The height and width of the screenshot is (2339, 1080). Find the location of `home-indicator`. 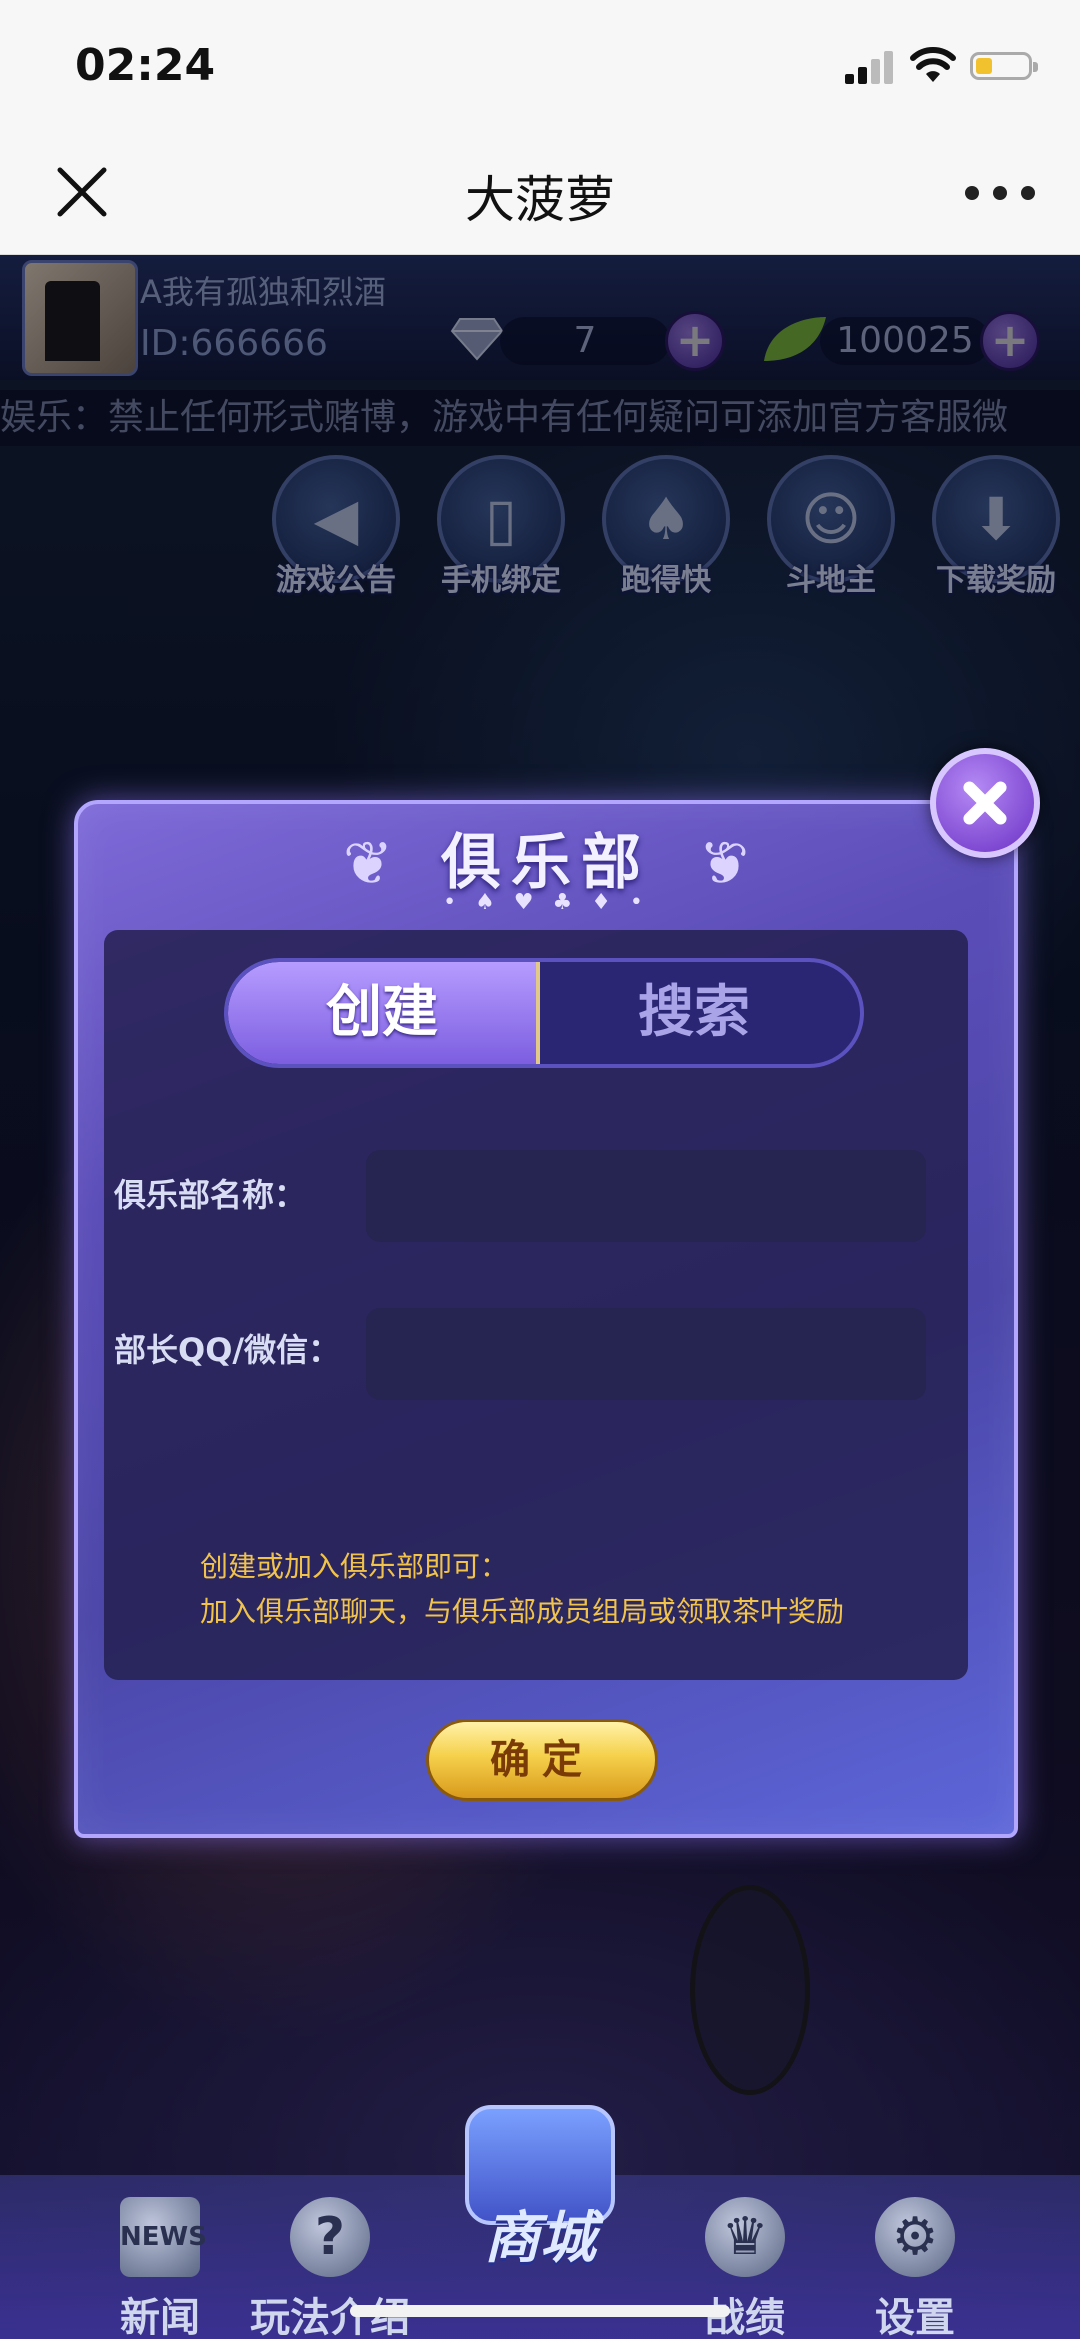

home-indicator is located at coordinates (540, 2311).